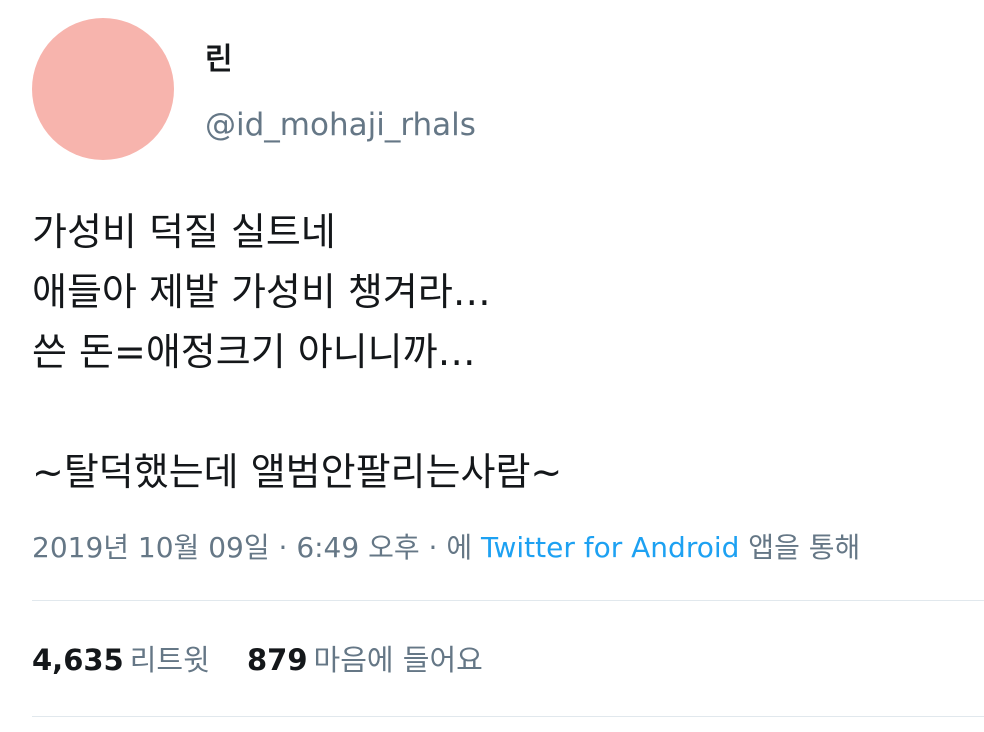  I want to click on likes-count: 879, so click(277, 660).